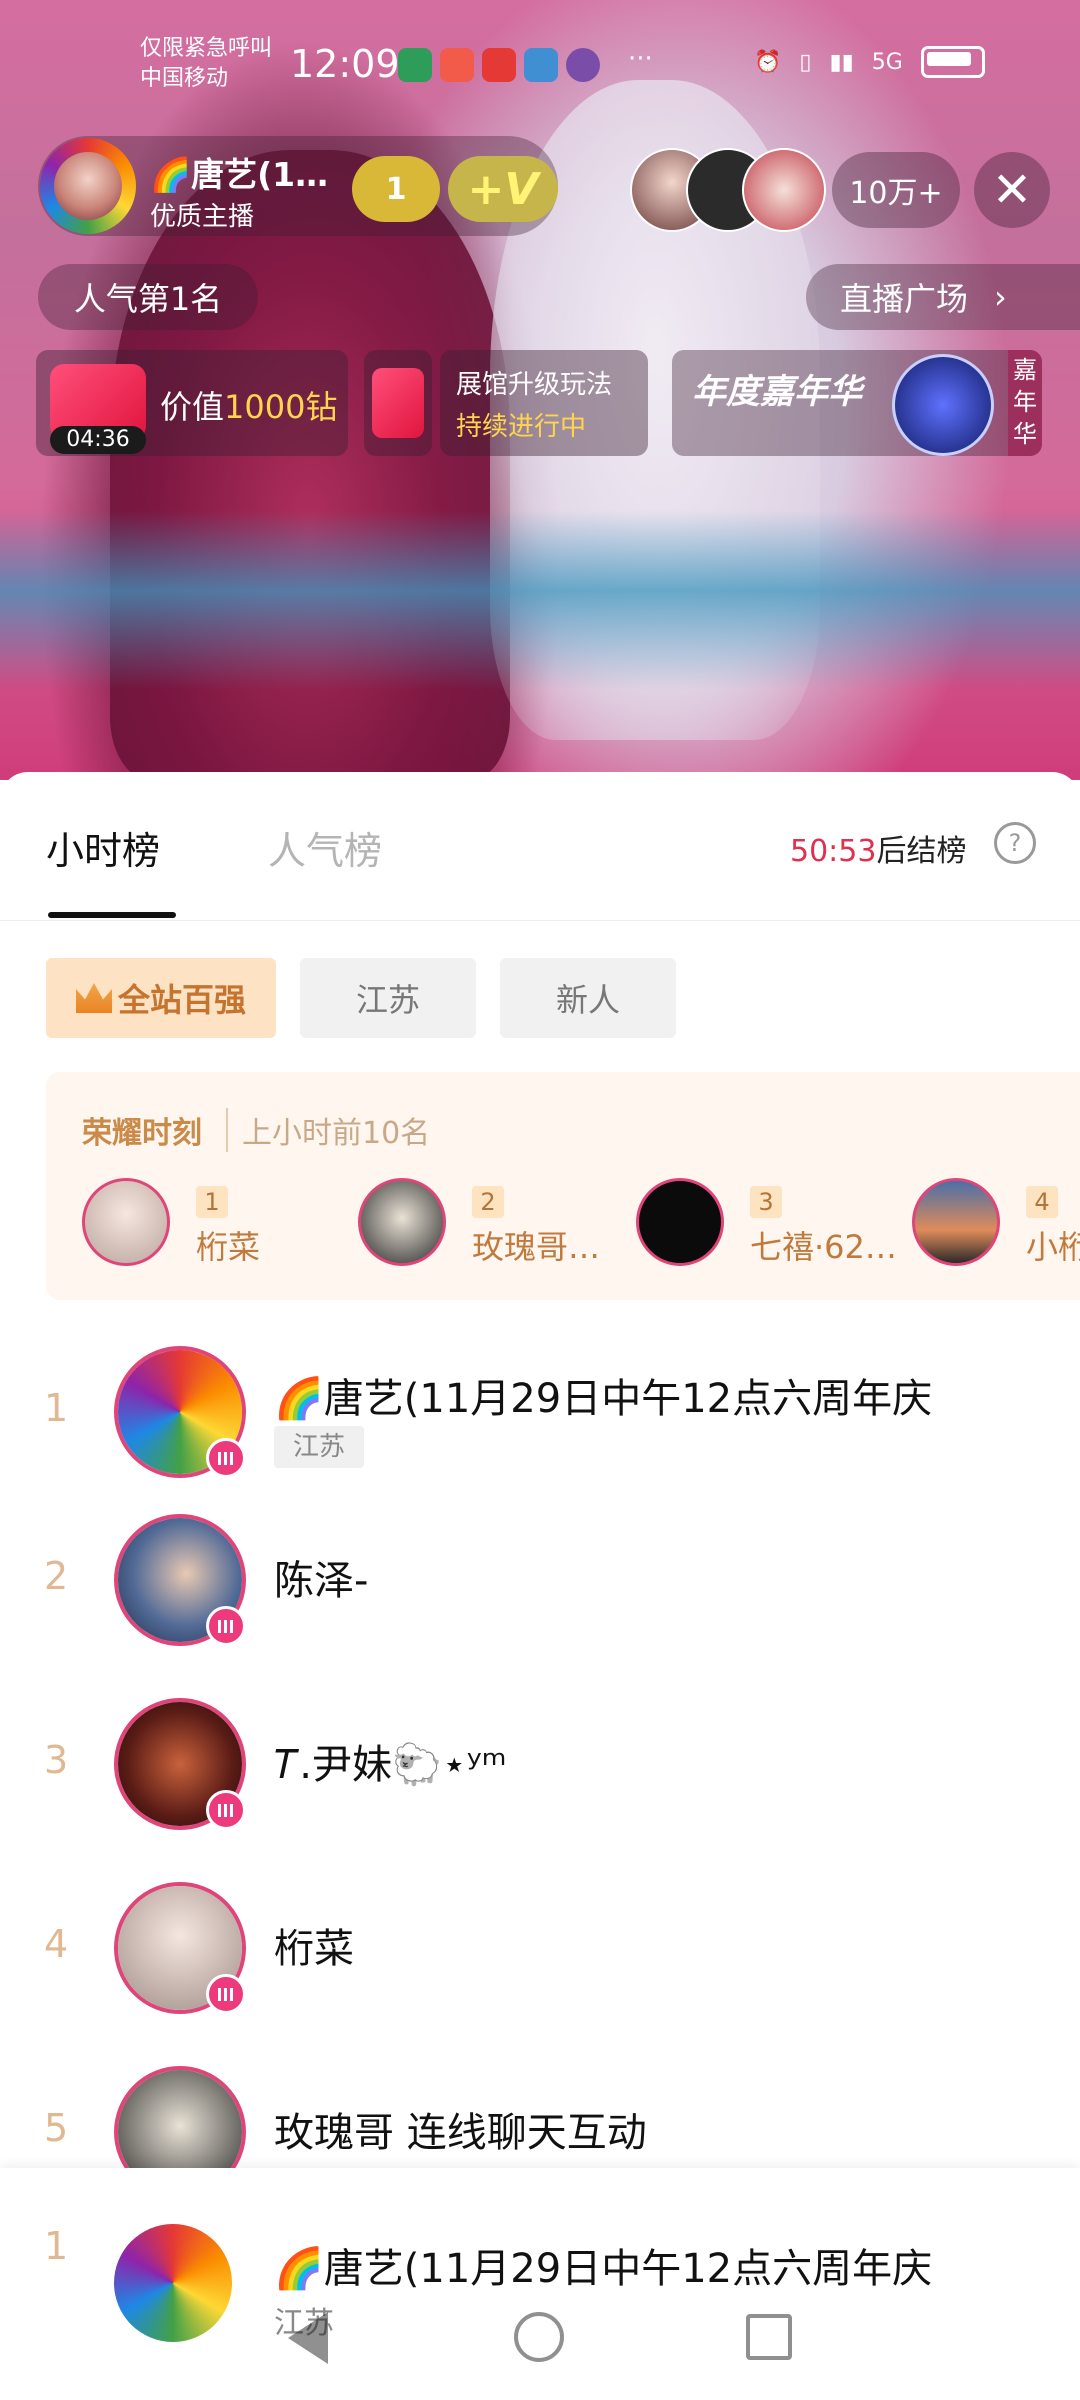 The image size is (1080, 2400). What do you see at coordinates (503, 189) in the screenshot?
I see `fan-club-button: +V` at bounding box center [503, 189].